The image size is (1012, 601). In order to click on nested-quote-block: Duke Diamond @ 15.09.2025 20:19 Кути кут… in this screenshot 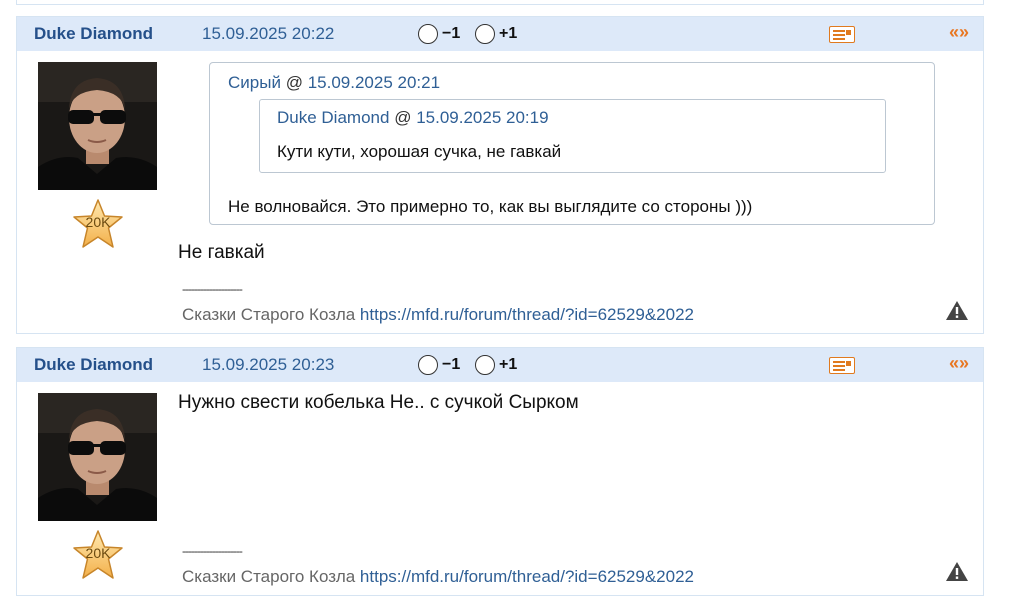, I will do `click(572, 136)`.